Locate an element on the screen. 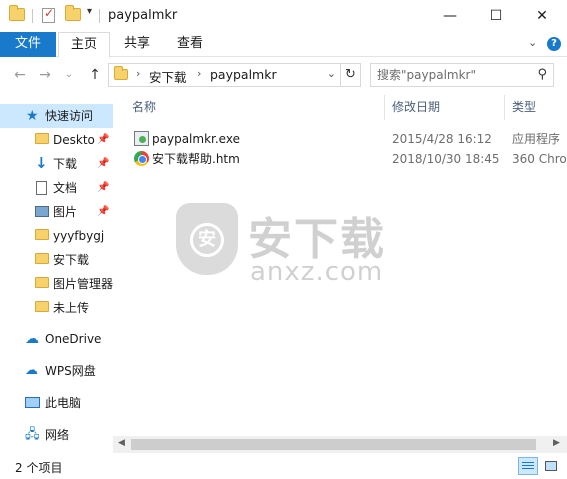 The width and height of the screenshot is (567, 479). sidebar-item-this-pc: 此电脑 is located at coordinates (56, 403).